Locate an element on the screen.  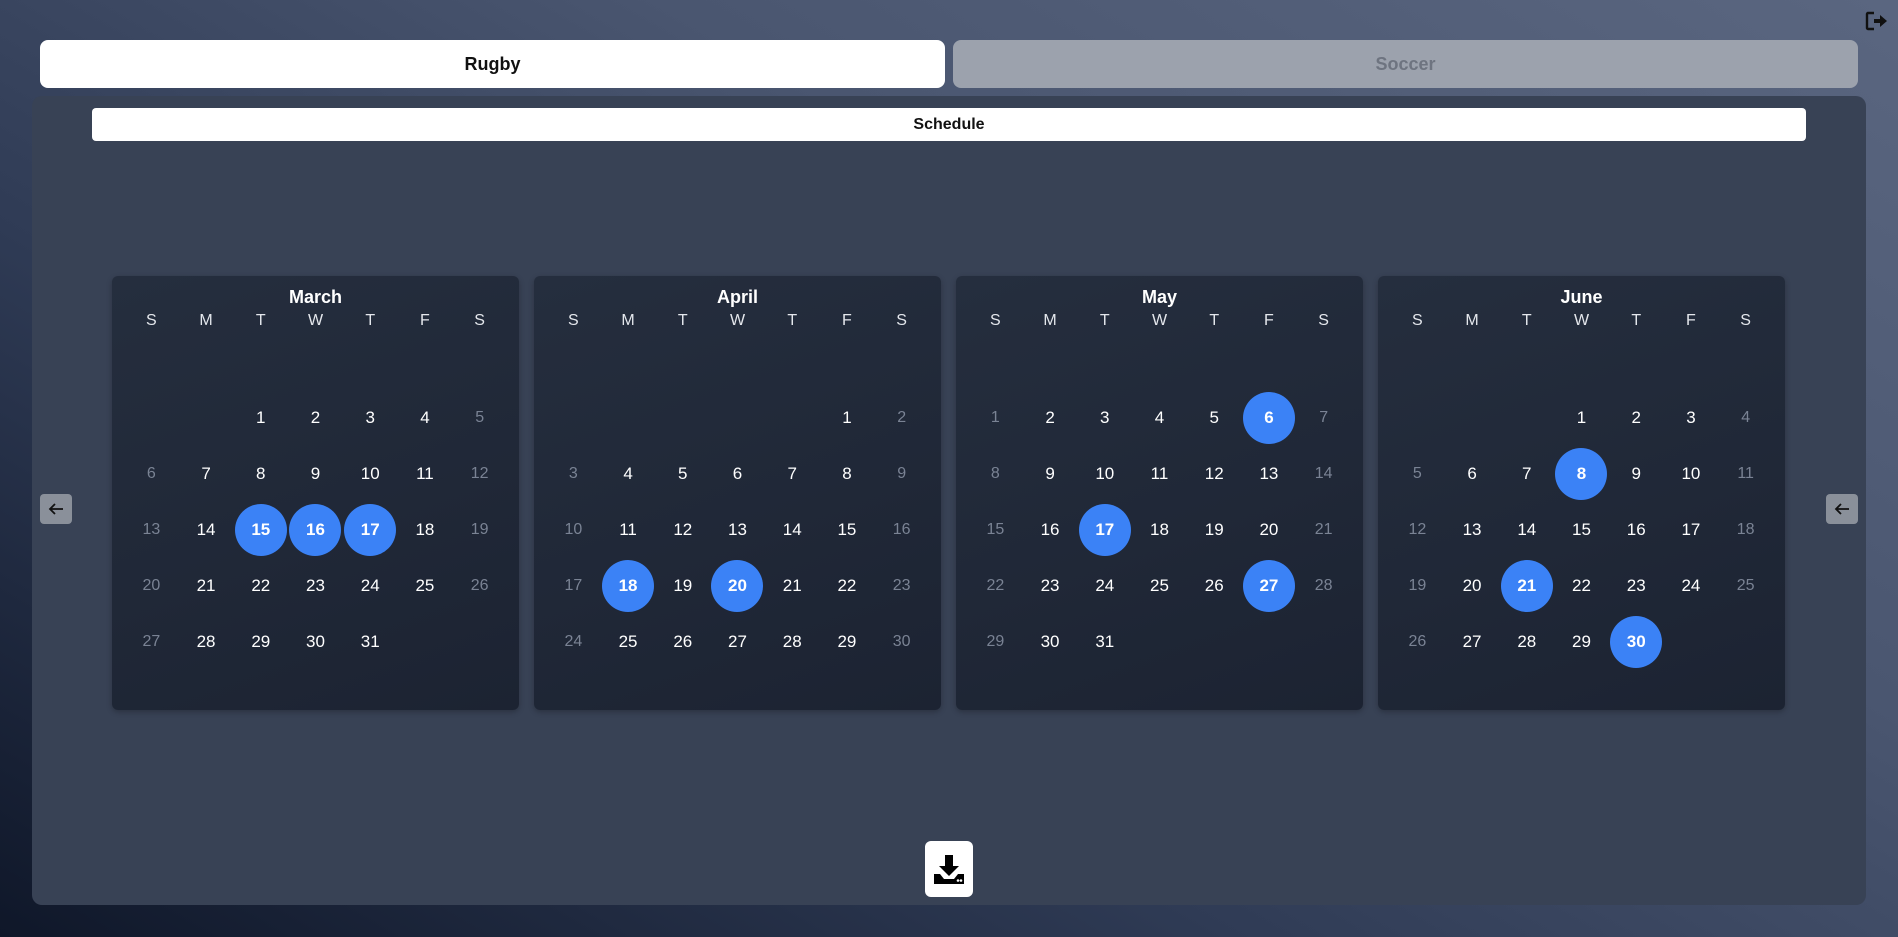
selected-day: 30 is located at coordinates (1636, 642).